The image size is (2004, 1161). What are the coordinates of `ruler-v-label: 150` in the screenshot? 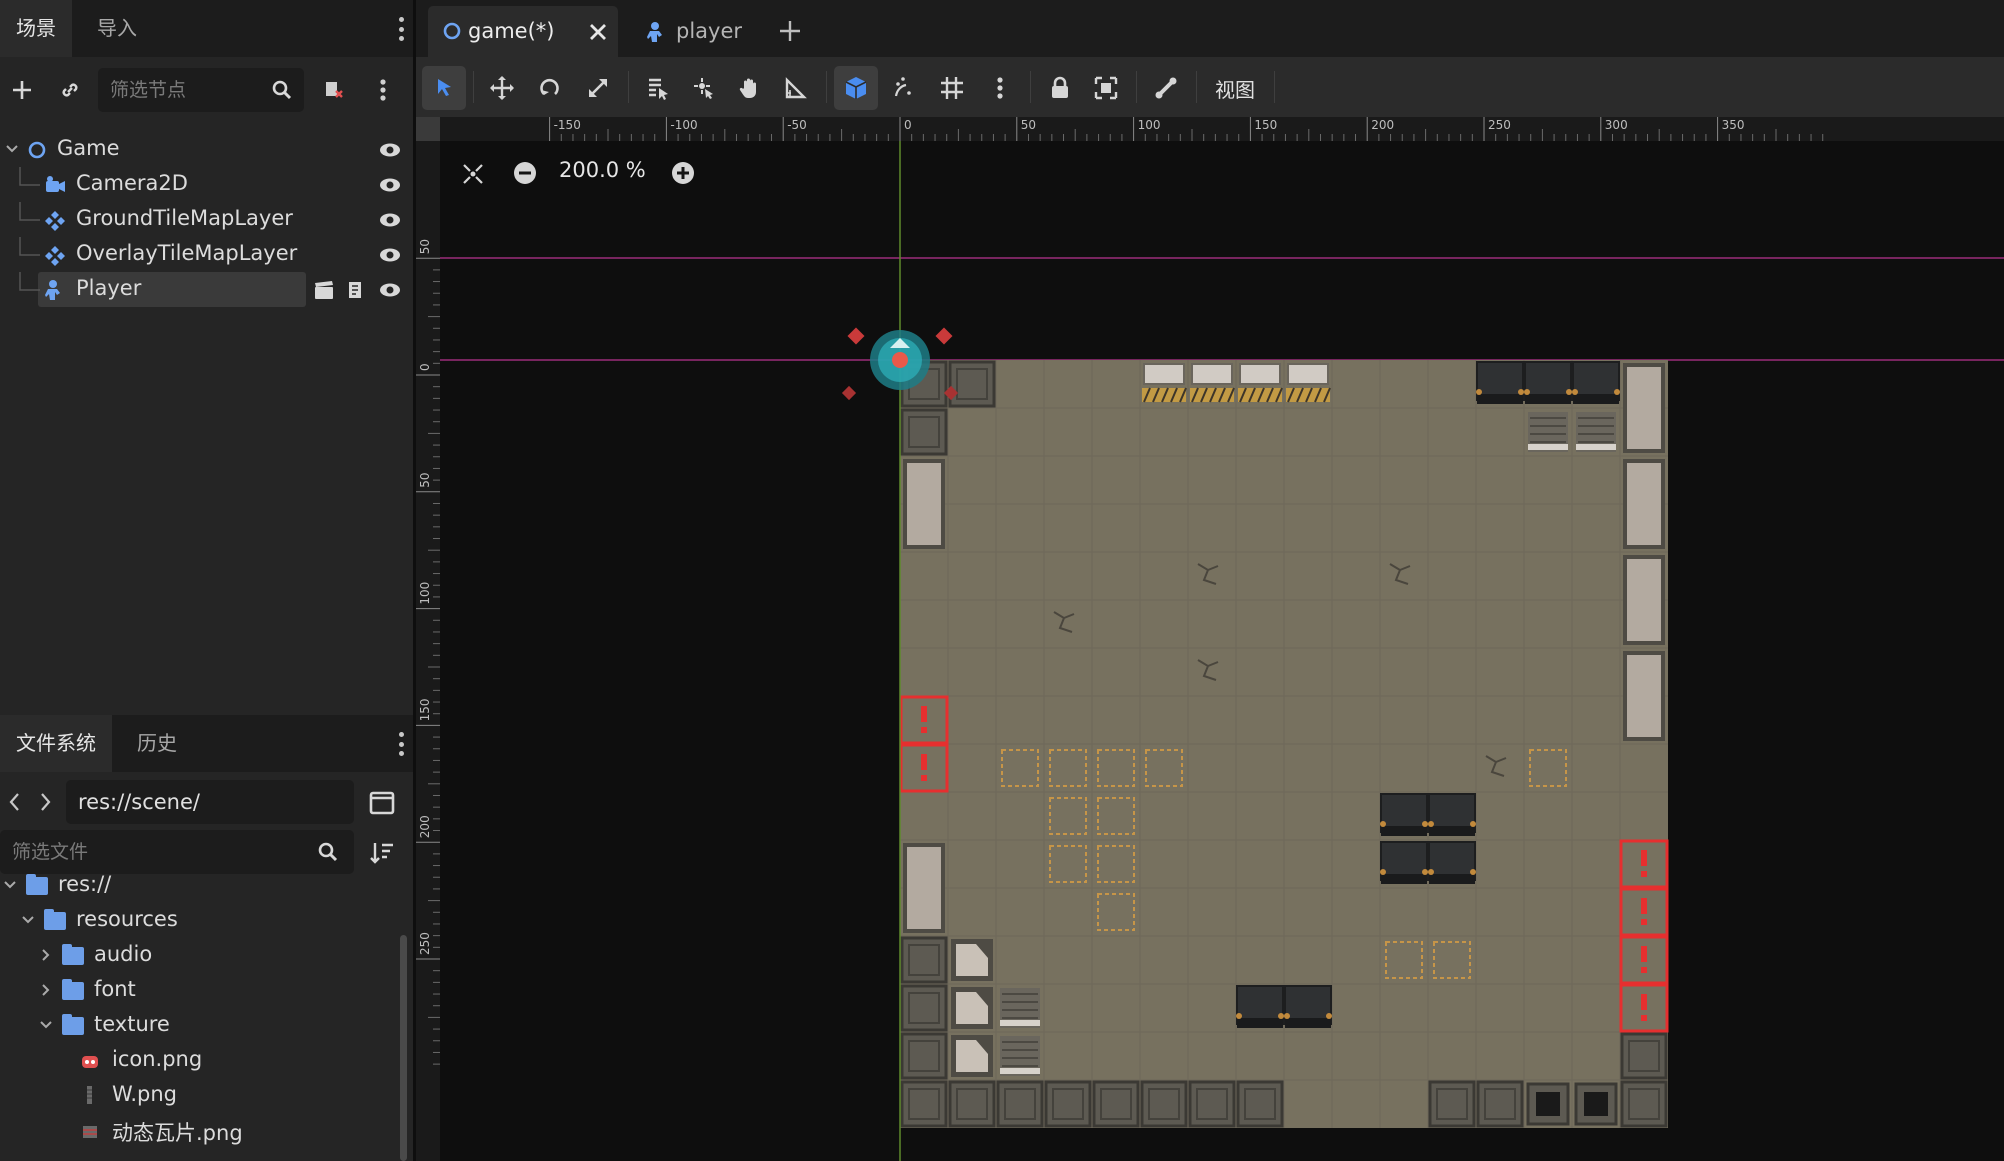 It's located at (425, 709).